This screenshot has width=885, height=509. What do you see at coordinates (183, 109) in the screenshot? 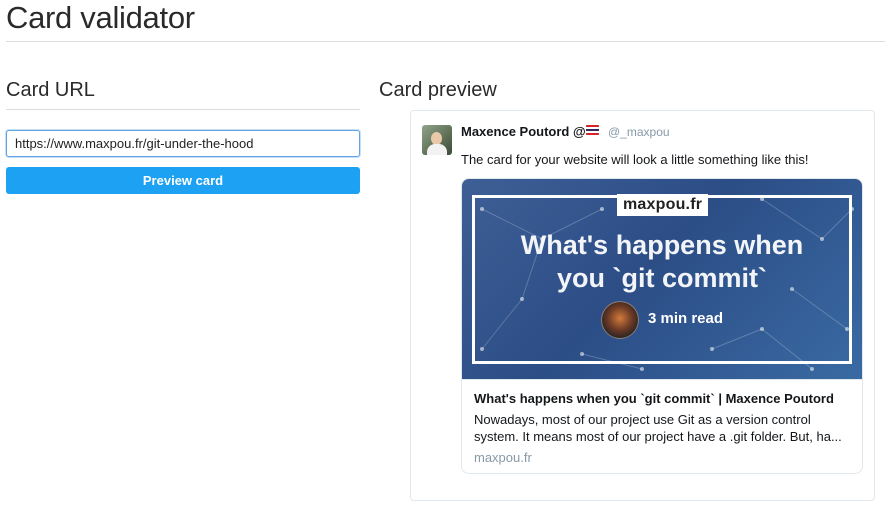
I see `card-url-divider` at bounding box center [183, 109].